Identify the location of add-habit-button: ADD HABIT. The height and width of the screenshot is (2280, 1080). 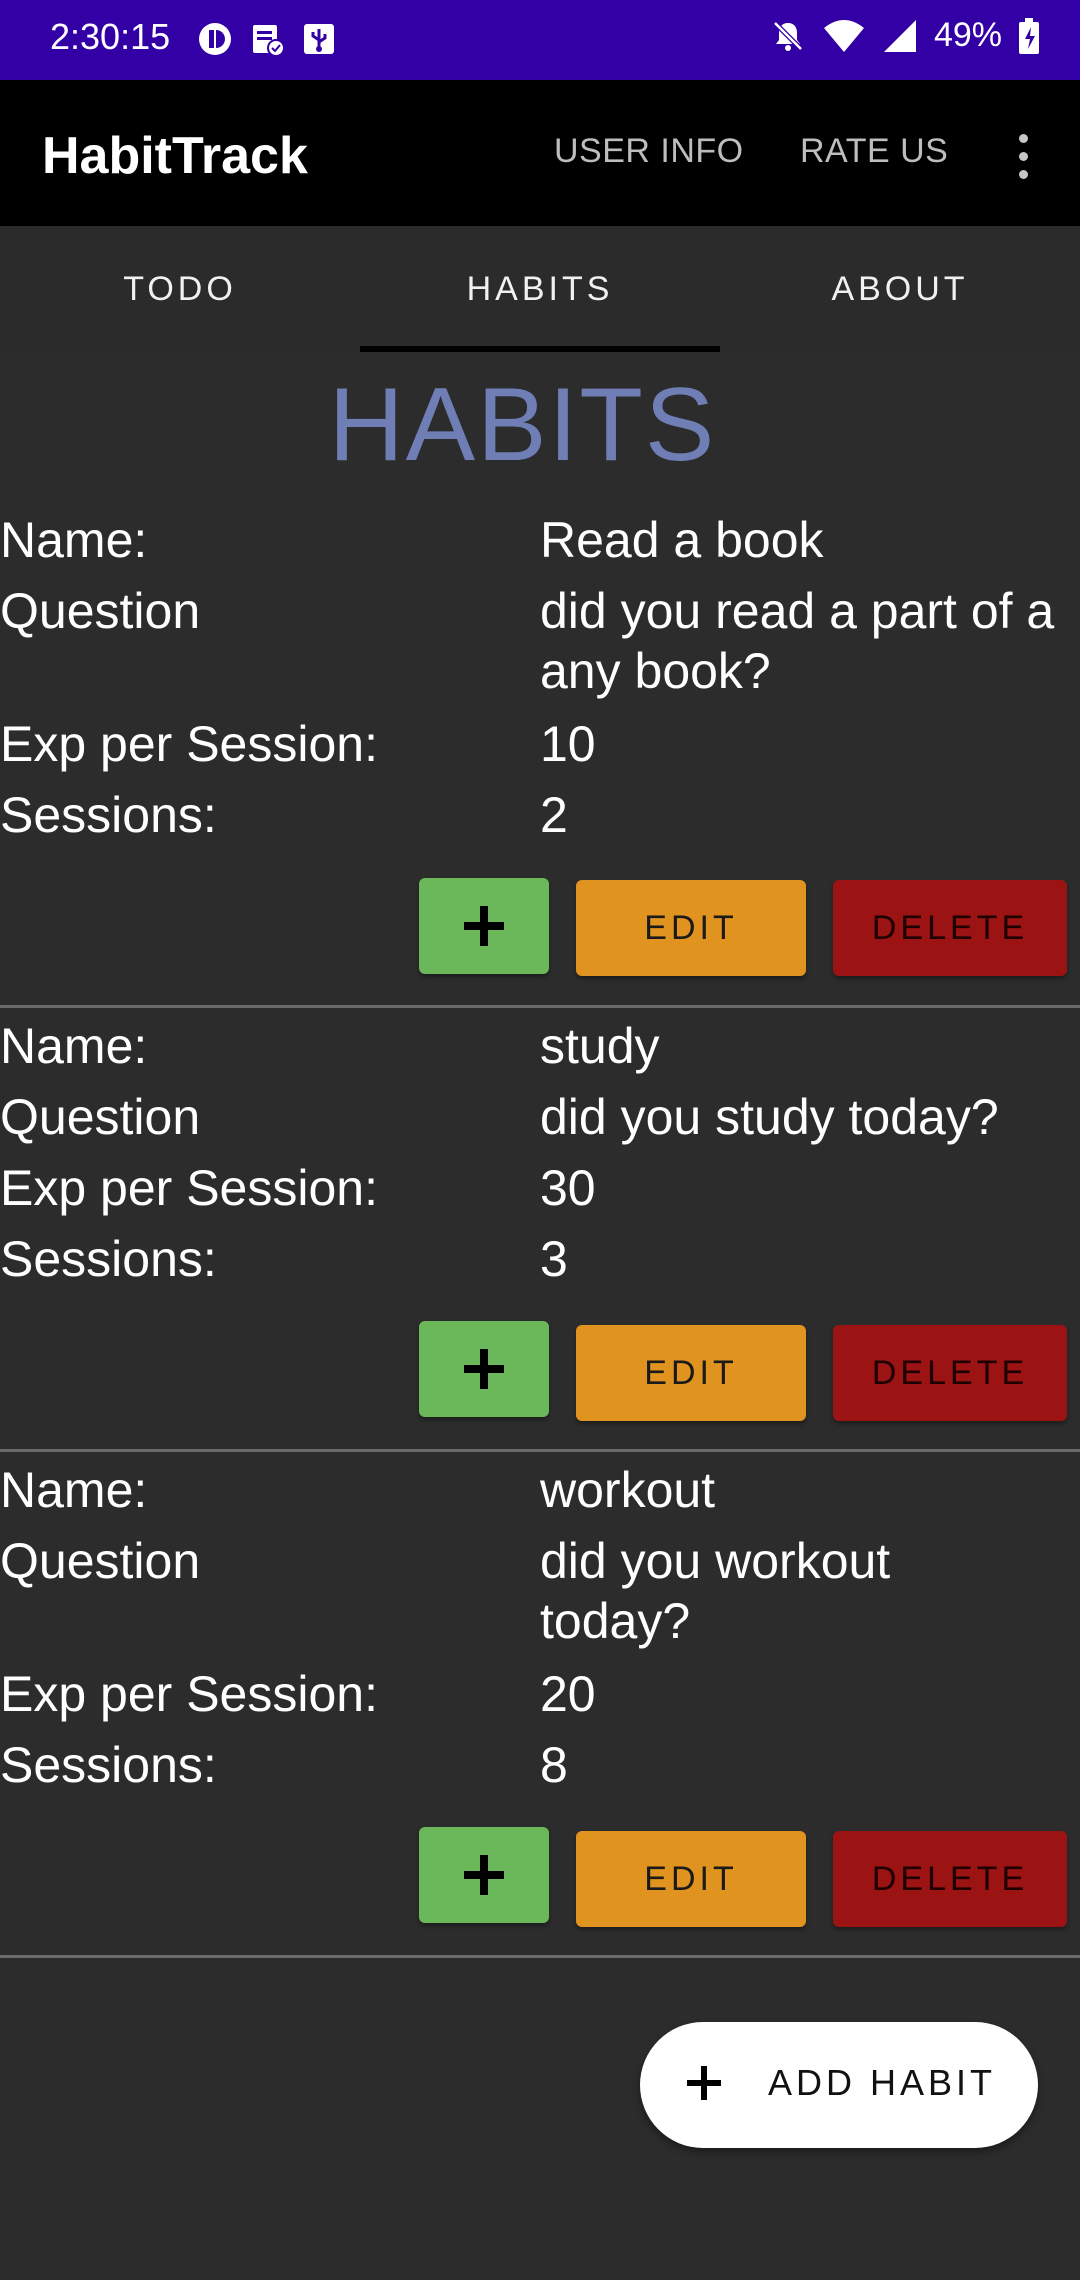
(839, 2085).